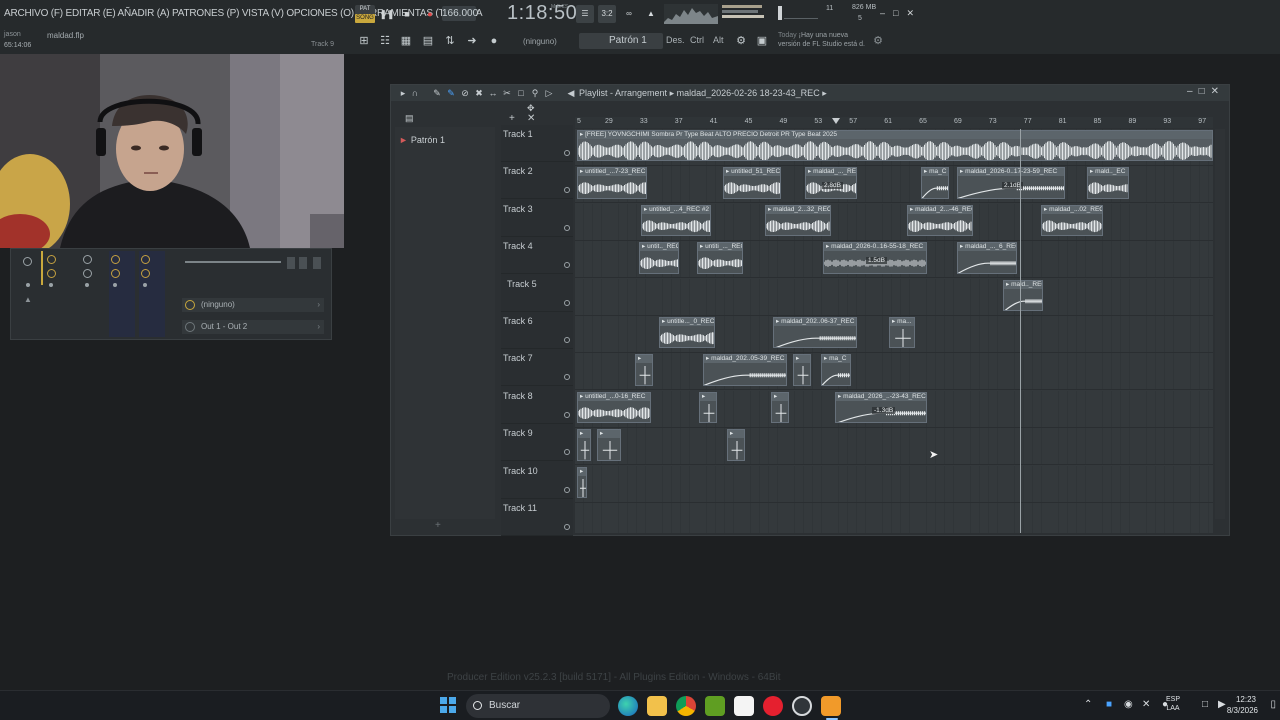 This screenshot has width=1280, height=720. What do you see at coordinates (1273, 704) in the screenshot?
I see `notification-icon: ▯` at bounding box center [1273, 704].